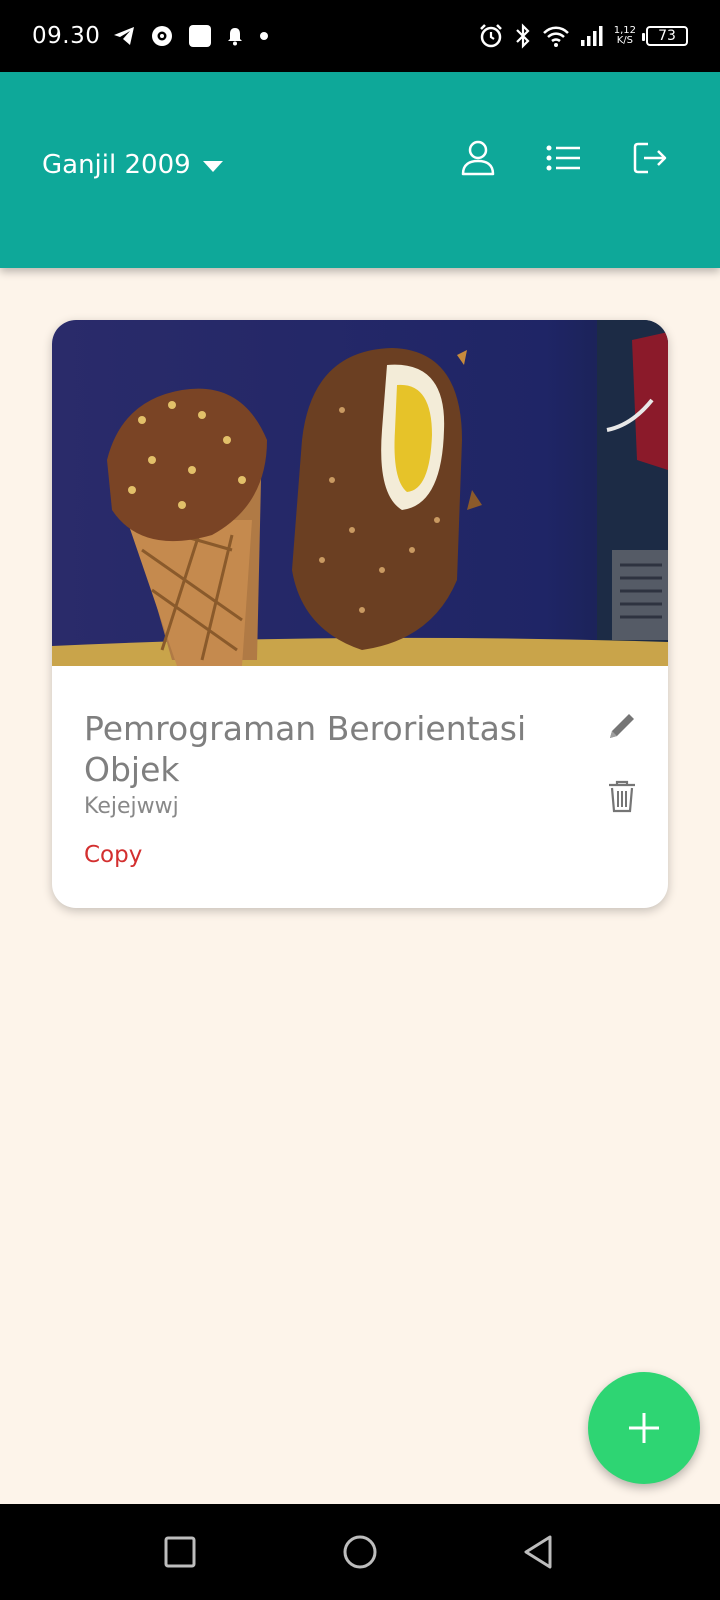 This screenshot has width=720, height=1600. I want to click on bell-icon, so click(235, 37).